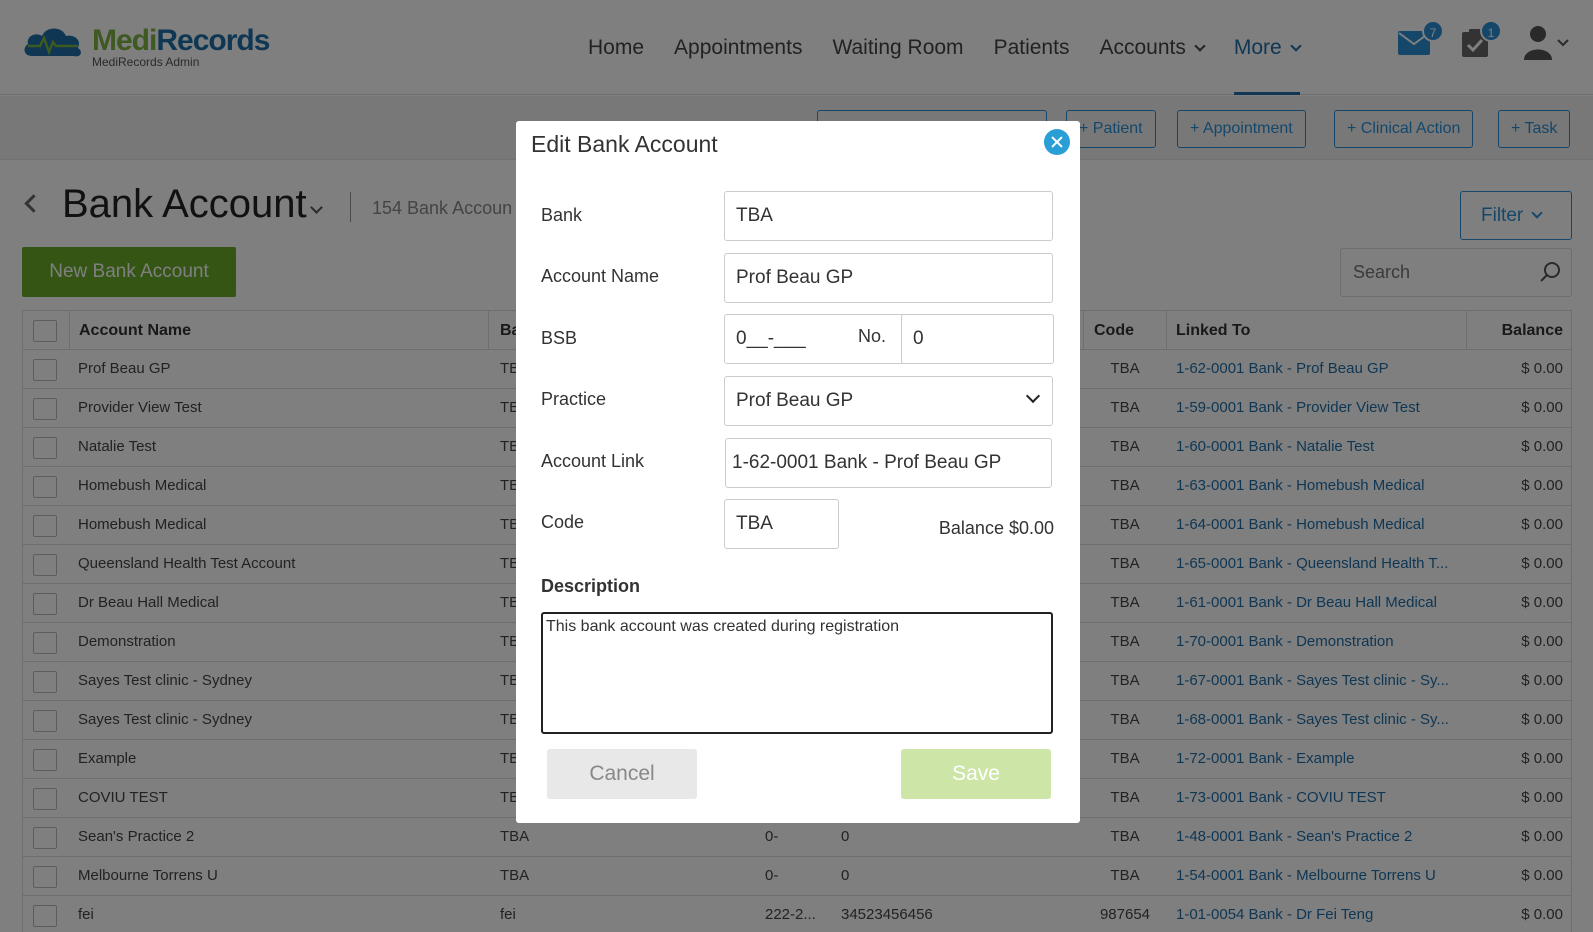 This screenshot has width=1593, height=932. What do you see at coordinates (781, 524) in the screenshot?
I see `code-input` at bounding box center [781, 524].